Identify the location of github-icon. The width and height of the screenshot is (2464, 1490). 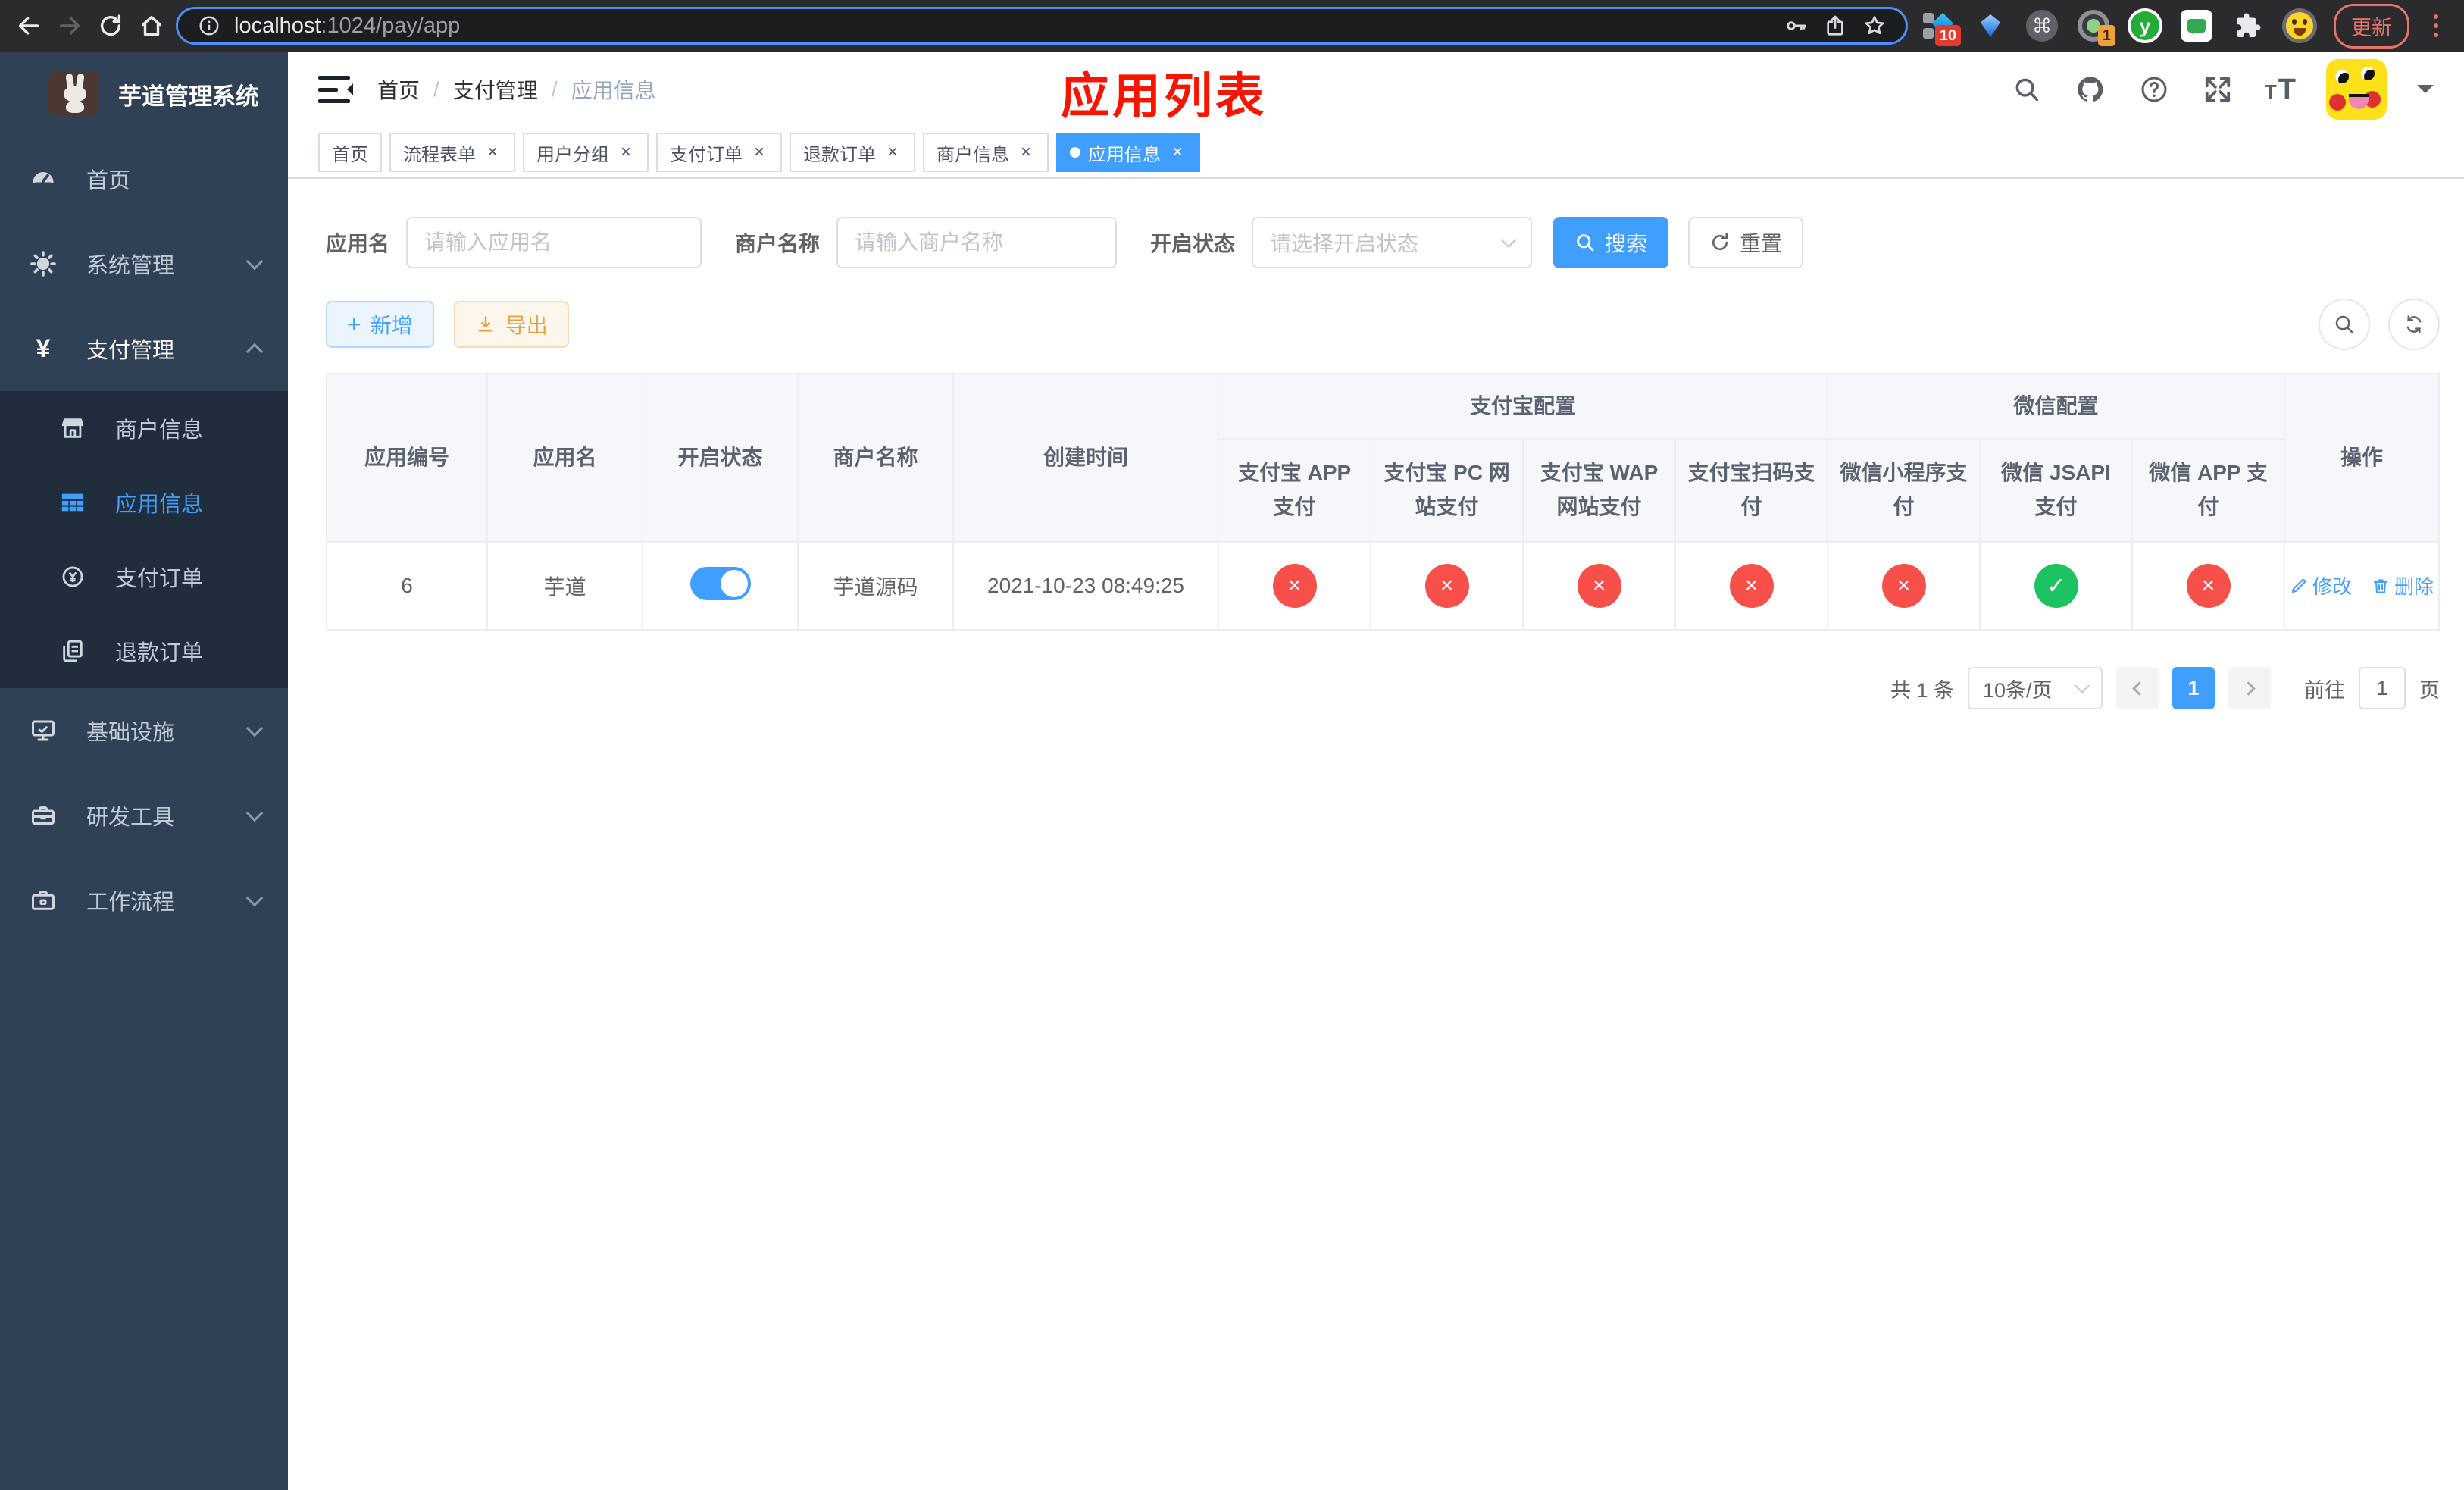
(2090, 89).